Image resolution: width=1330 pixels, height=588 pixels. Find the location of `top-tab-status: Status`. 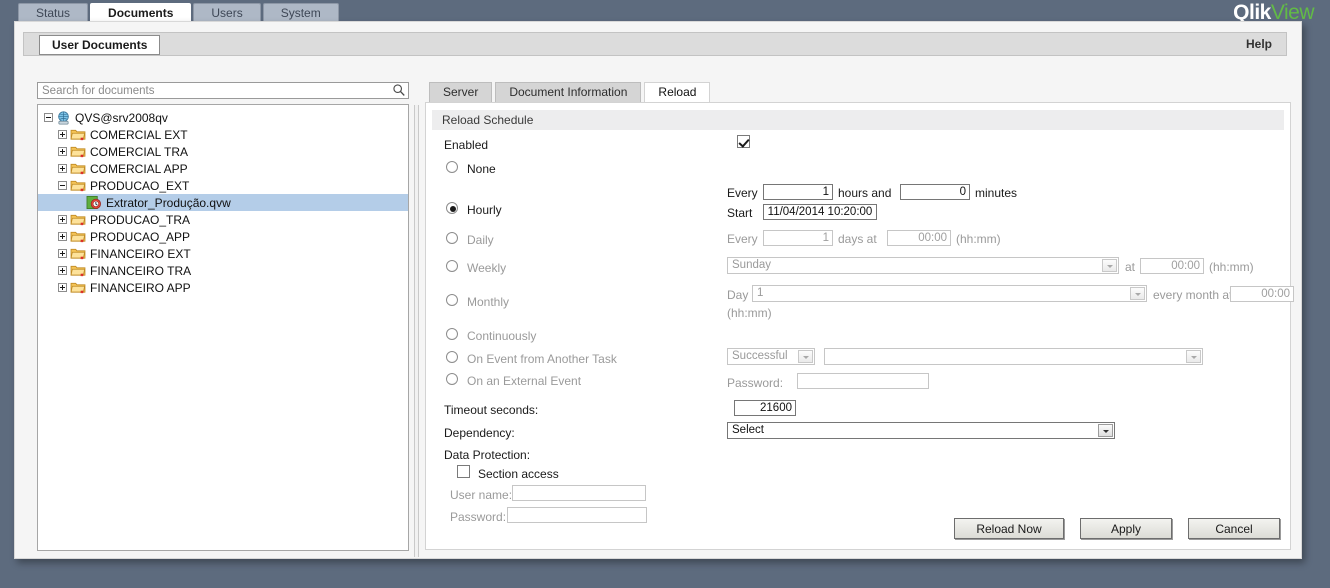

top-tab-status: Status is located at coordinates (53, 12).